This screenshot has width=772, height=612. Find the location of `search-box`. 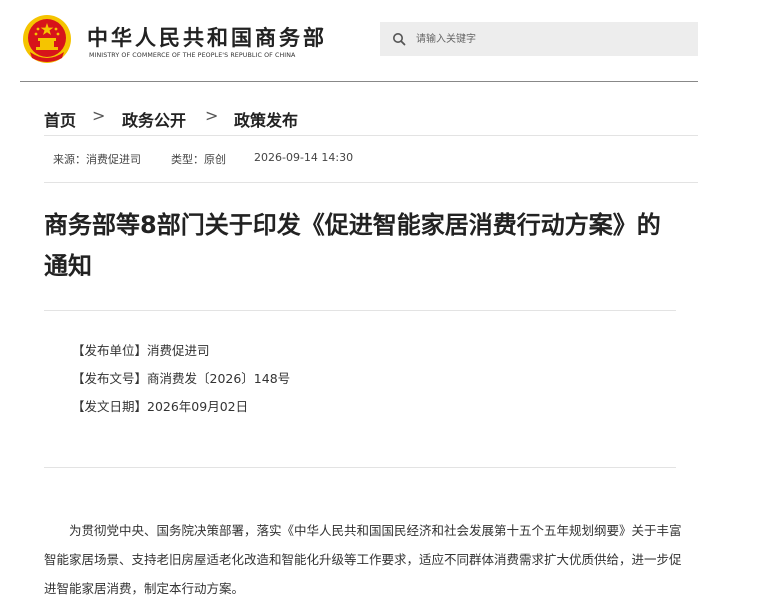

search-box is located at coordinates (539, 39).